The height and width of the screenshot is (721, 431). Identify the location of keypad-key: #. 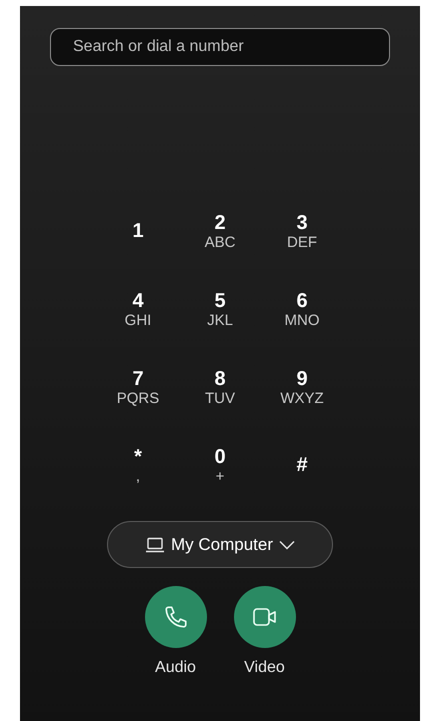
(302, 465).